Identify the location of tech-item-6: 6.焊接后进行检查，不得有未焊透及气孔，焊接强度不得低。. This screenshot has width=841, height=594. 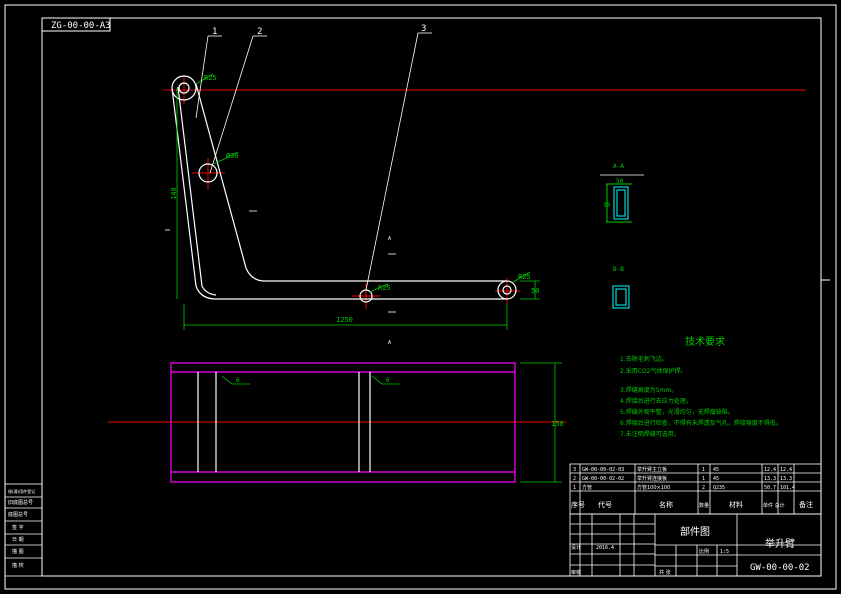
(701, 423).